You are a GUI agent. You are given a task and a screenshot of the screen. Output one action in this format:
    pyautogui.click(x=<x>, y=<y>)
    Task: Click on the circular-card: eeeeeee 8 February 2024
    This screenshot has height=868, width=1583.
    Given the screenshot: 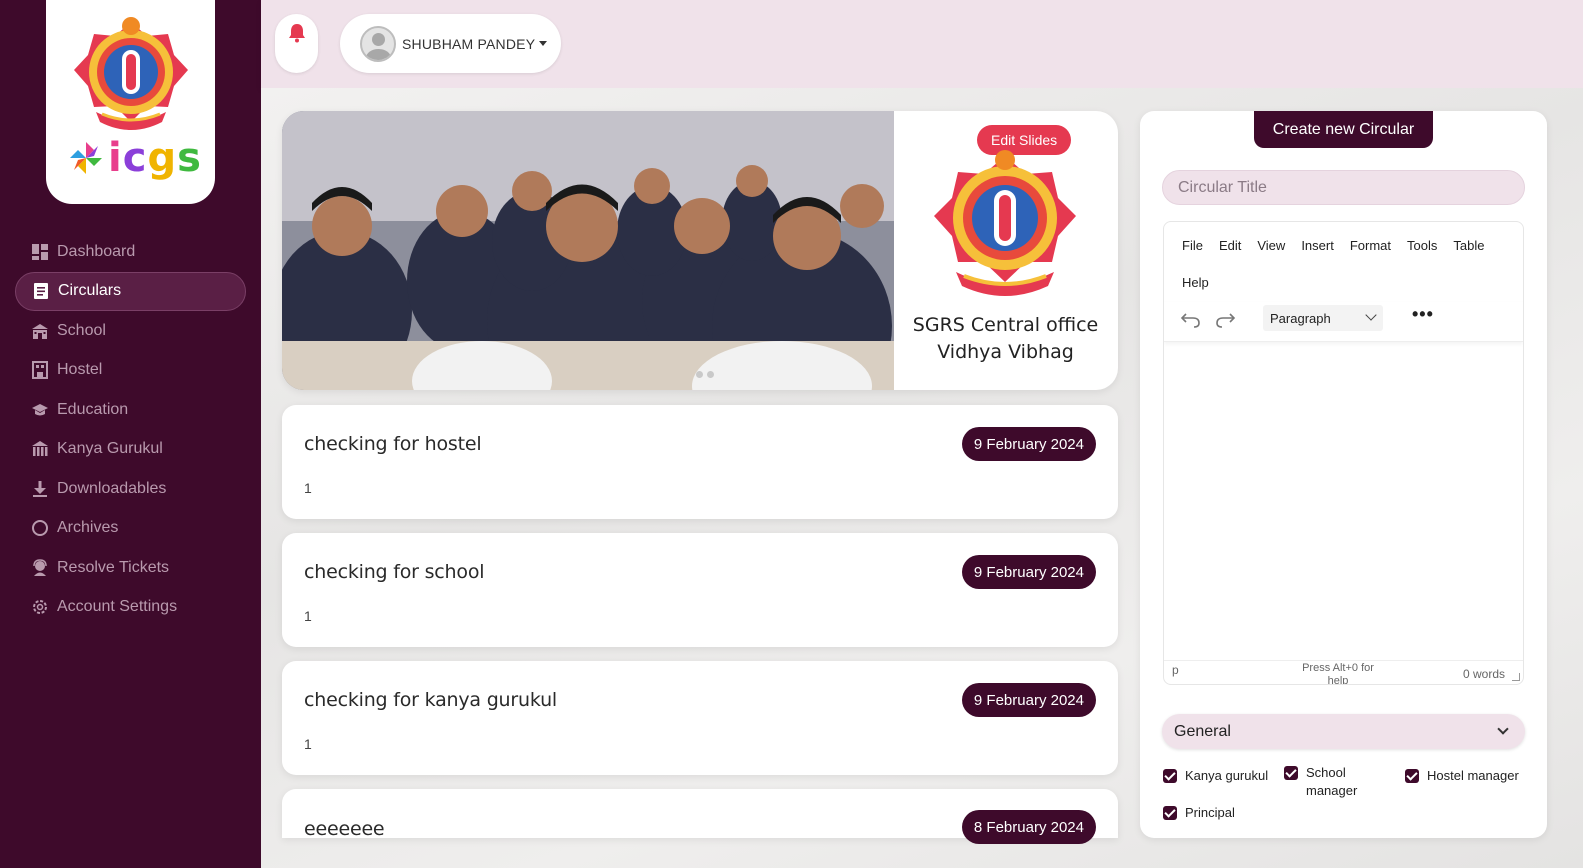 What is the action you would take?
    pyautogui.click(x=700, y=816)
    